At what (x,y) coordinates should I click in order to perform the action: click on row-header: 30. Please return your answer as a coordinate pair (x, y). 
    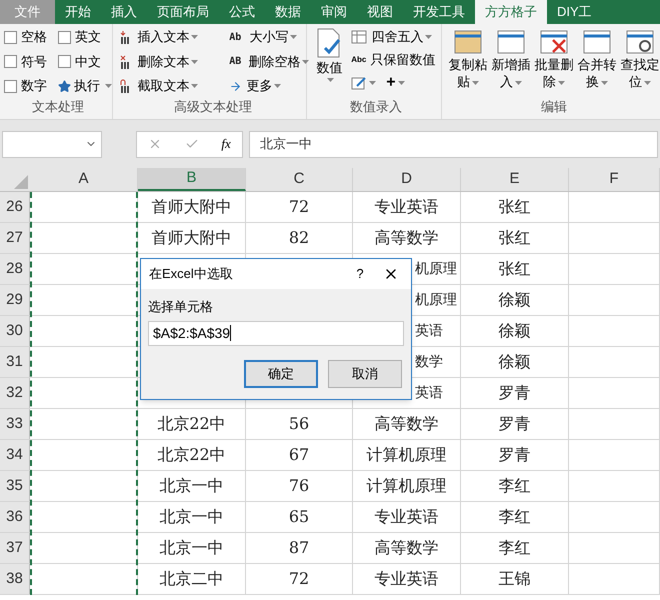
    Looking at the image, I should click on (15, 331).